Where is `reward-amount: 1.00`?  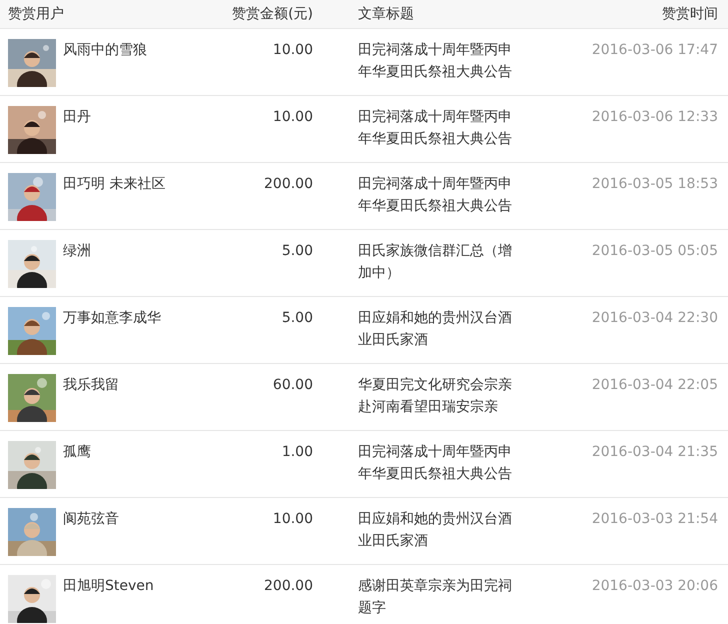
reward-amount: 1.00 is located at coordinates (296, 452).